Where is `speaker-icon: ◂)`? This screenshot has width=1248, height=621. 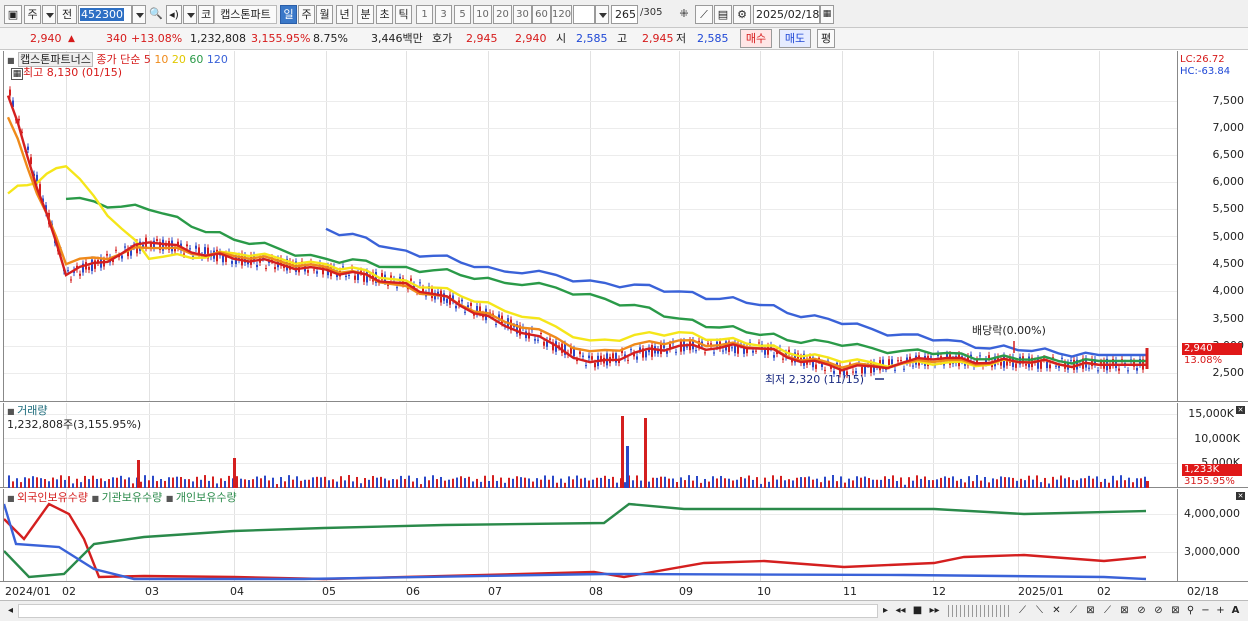
speaker-icon: ◂) is located at coordinates (174, 14).